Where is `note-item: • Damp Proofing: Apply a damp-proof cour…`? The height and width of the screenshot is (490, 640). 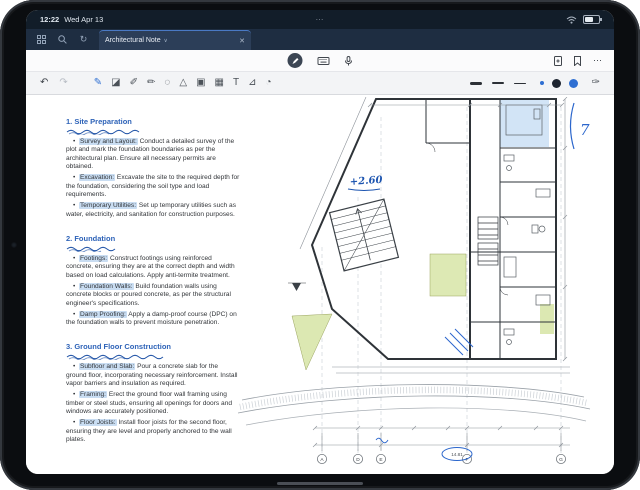 note-item: • Damp Proofing: Apply a damp-proof cour… is located at coordinates (151, 318).